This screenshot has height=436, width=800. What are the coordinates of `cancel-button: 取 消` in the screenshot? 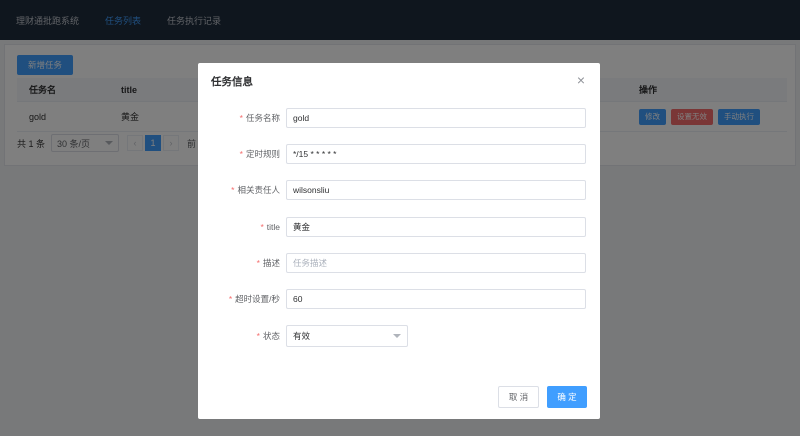 It's located at (518, 397).